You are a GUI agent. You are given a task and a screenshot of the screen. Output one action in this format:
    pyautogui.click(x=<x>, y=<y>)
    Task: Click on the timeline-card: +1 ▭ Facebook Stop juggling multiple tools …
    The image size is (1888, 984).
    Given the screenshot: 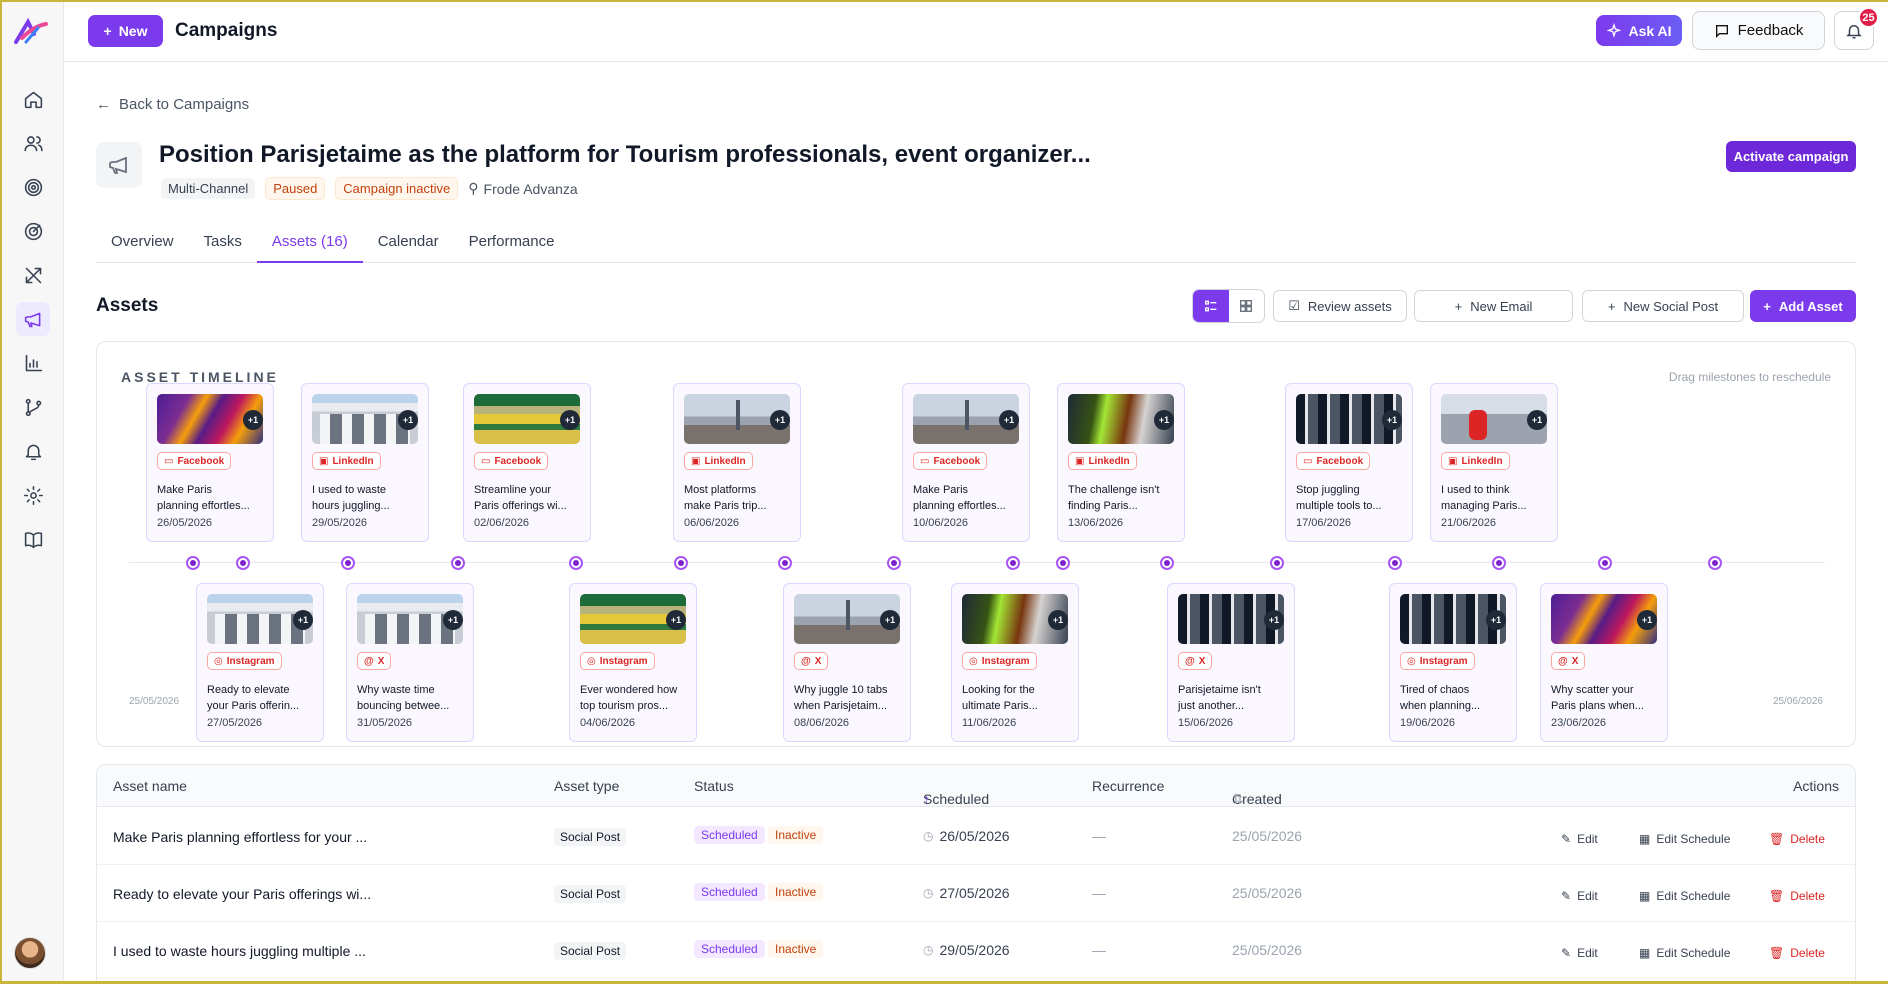 What is the action you would take?
    pyautogui.click(x=1349, y=462)
    